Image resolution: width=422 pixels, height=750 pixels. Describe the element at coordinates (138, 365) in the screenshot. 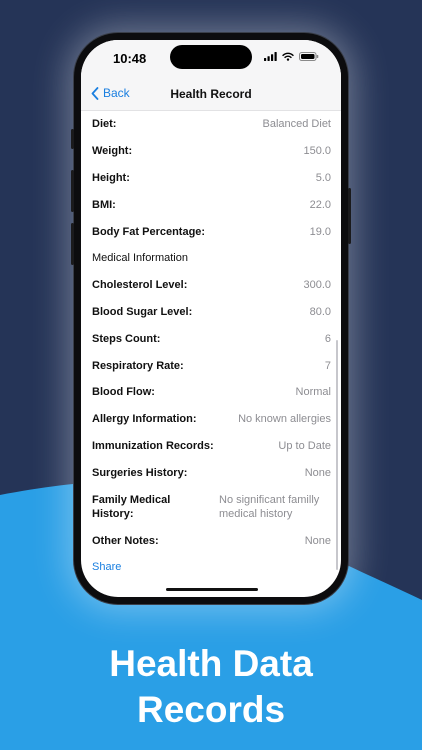

I see `record-label: Respiratory Rate:` at that location.